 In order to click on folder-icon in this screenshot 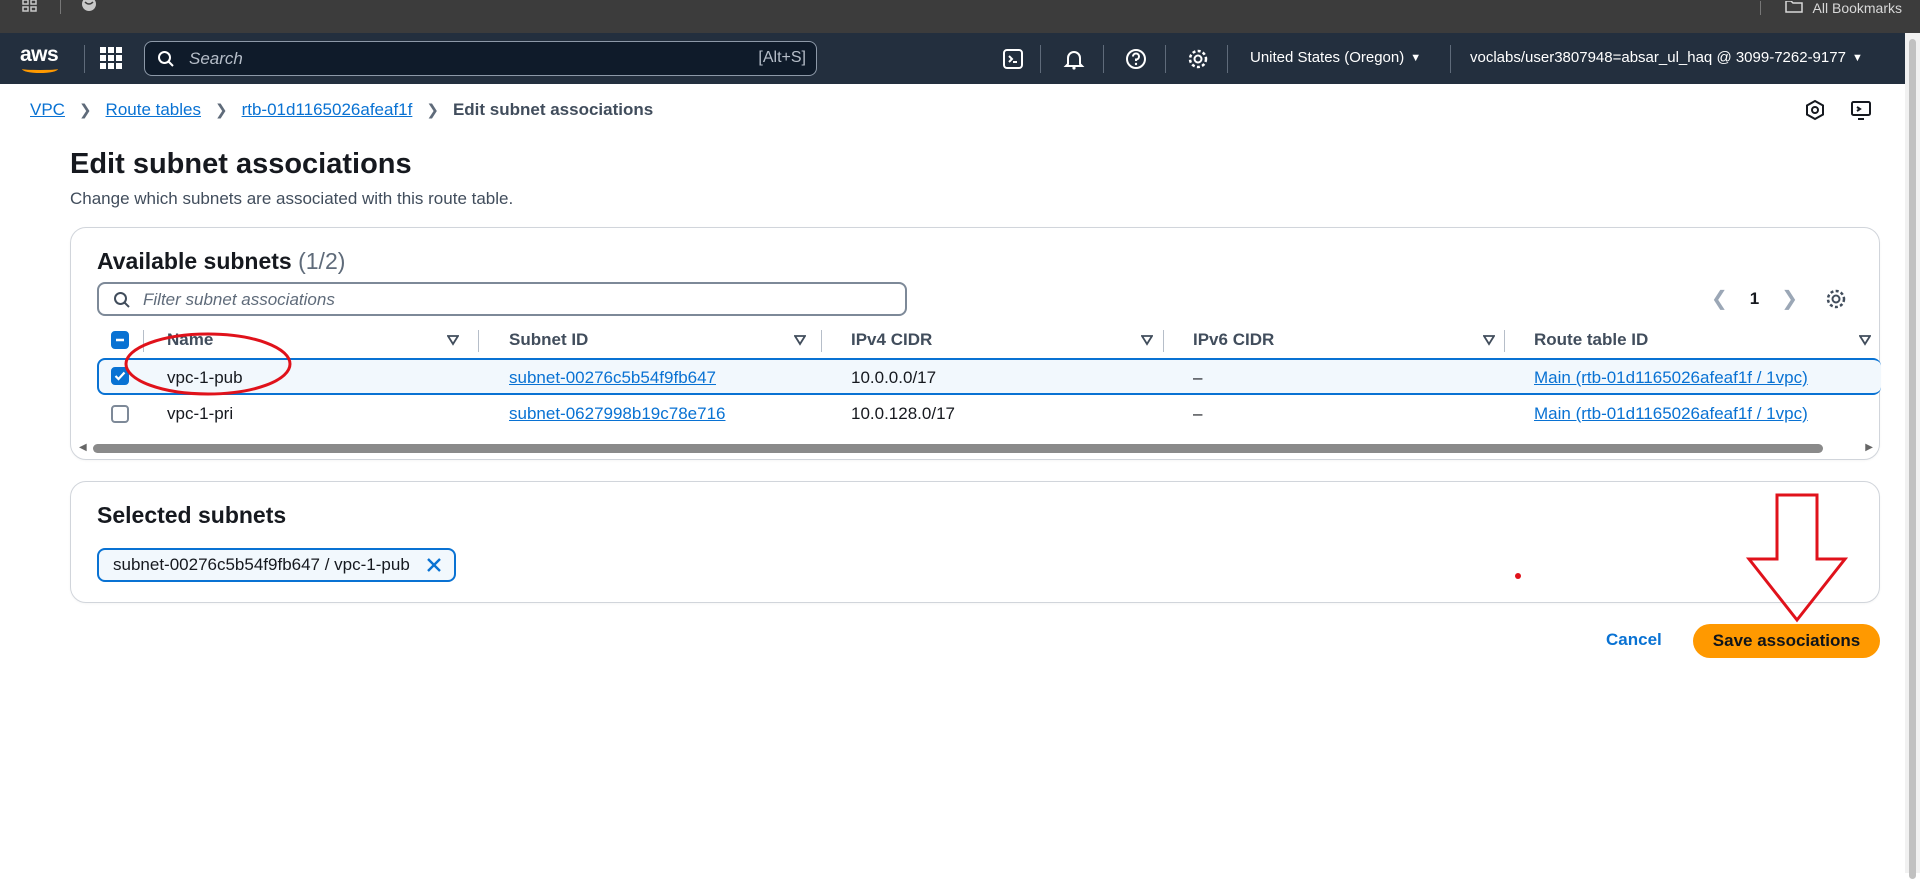, I will do `click(1793, 8)`.